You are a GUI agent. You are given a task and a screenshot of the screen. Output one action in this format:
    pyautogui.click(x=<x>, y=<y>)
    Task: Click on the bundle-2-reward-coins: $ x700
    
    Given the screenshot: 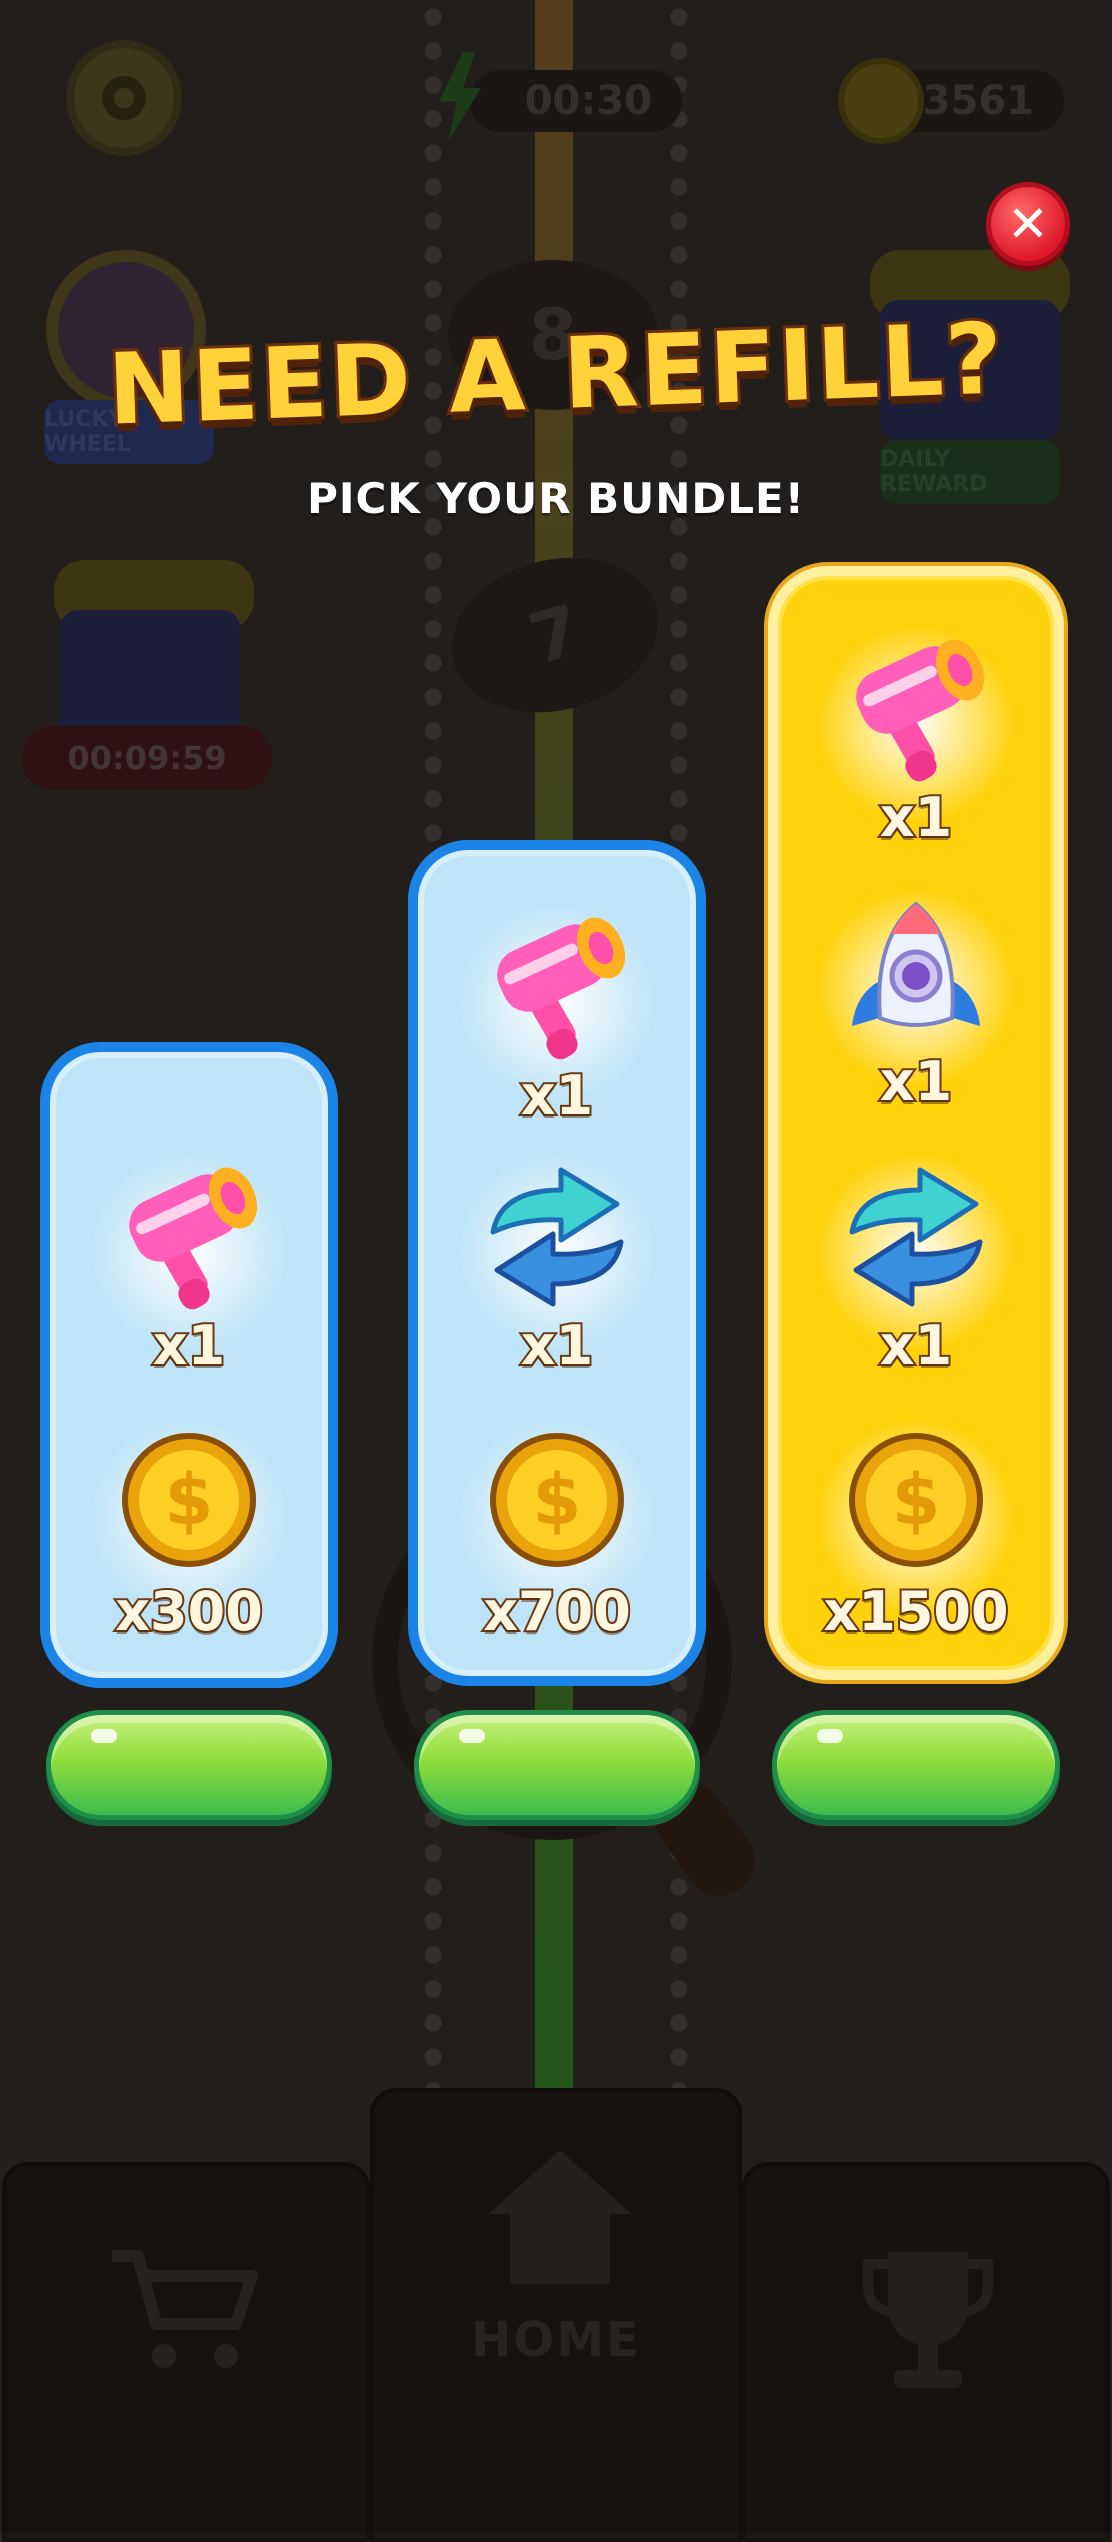 What is the action you would take?
    pyautogui.click(x=557, y=1528)
    